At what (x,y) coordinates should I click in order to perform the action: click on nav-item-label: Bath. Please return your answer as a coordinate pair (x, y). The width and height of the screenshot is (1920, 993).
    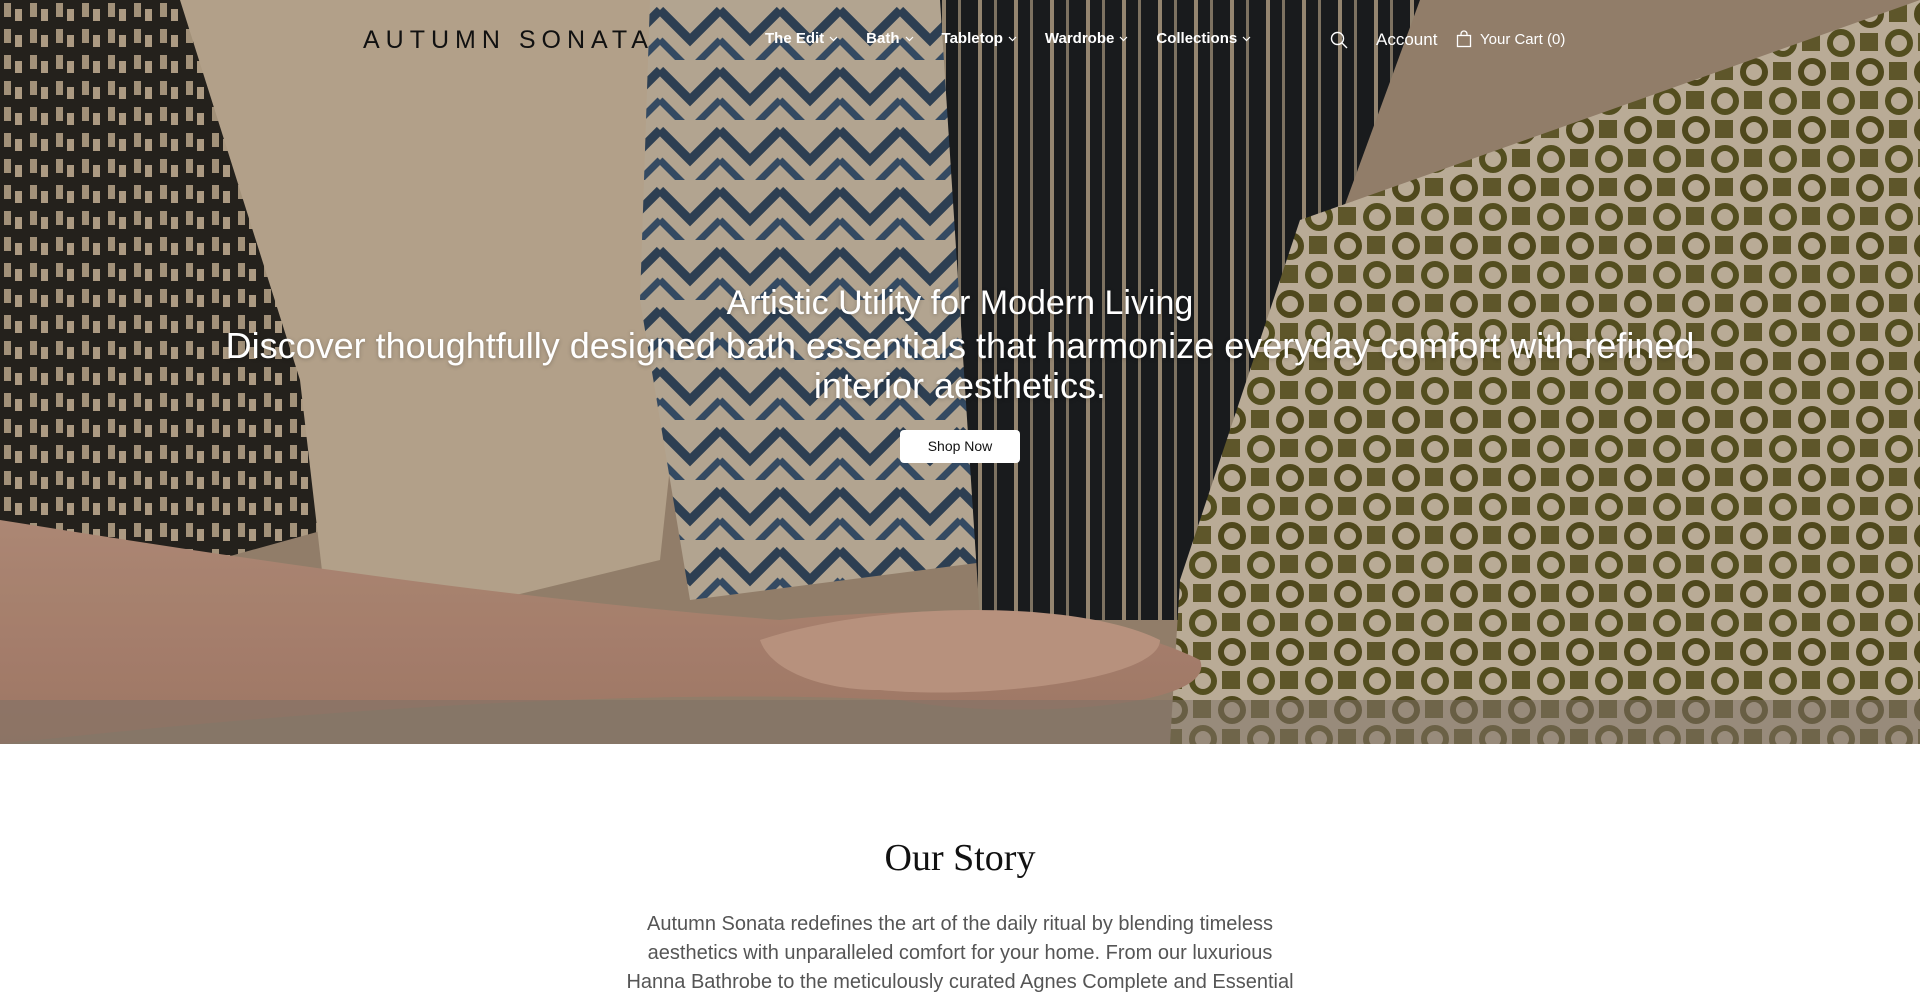
    Looking at the image, I should click on (883, 38).